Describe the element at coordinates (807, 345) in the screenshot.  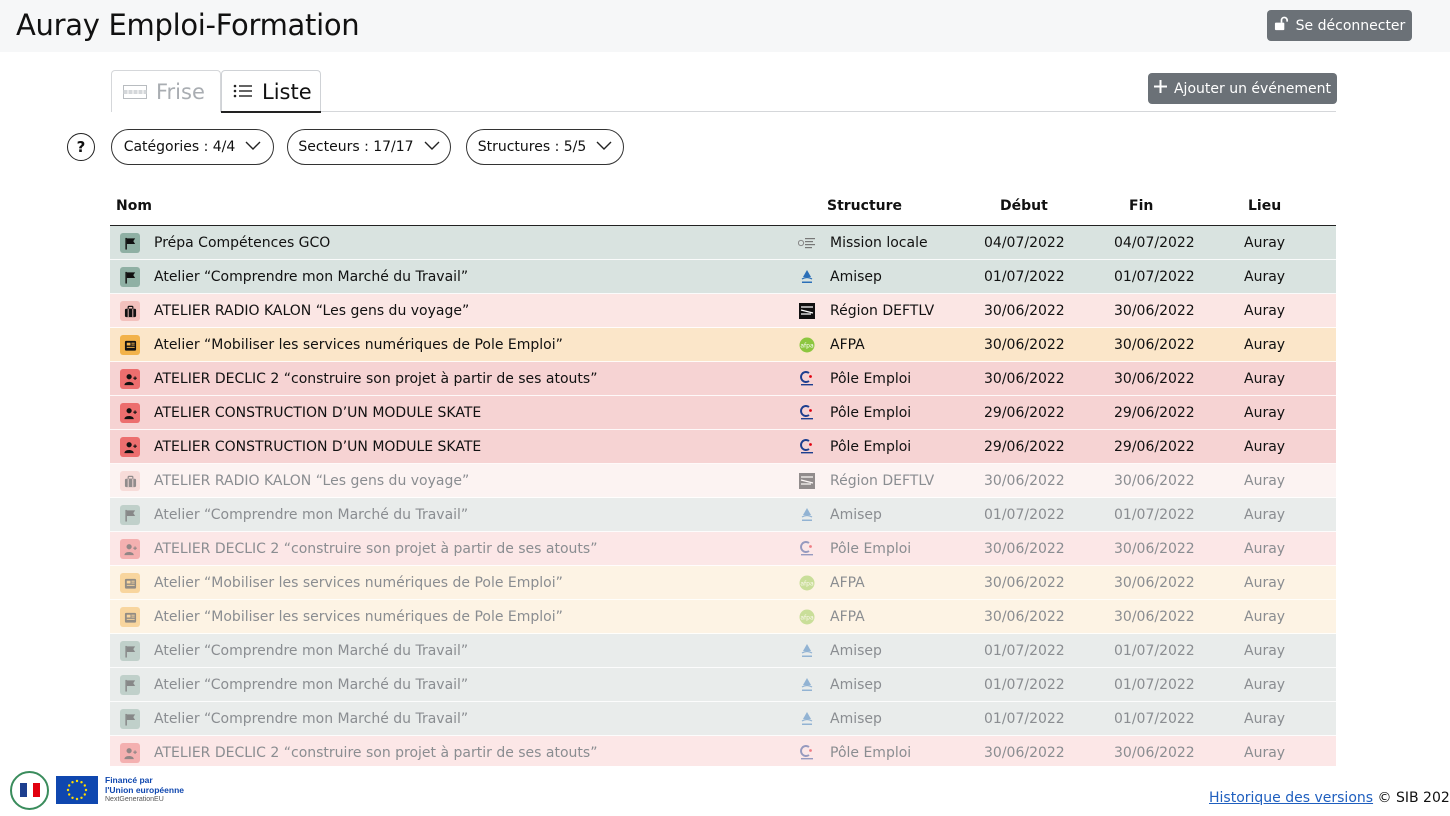
I see `afpa-logo-icon: afpa` at that location.